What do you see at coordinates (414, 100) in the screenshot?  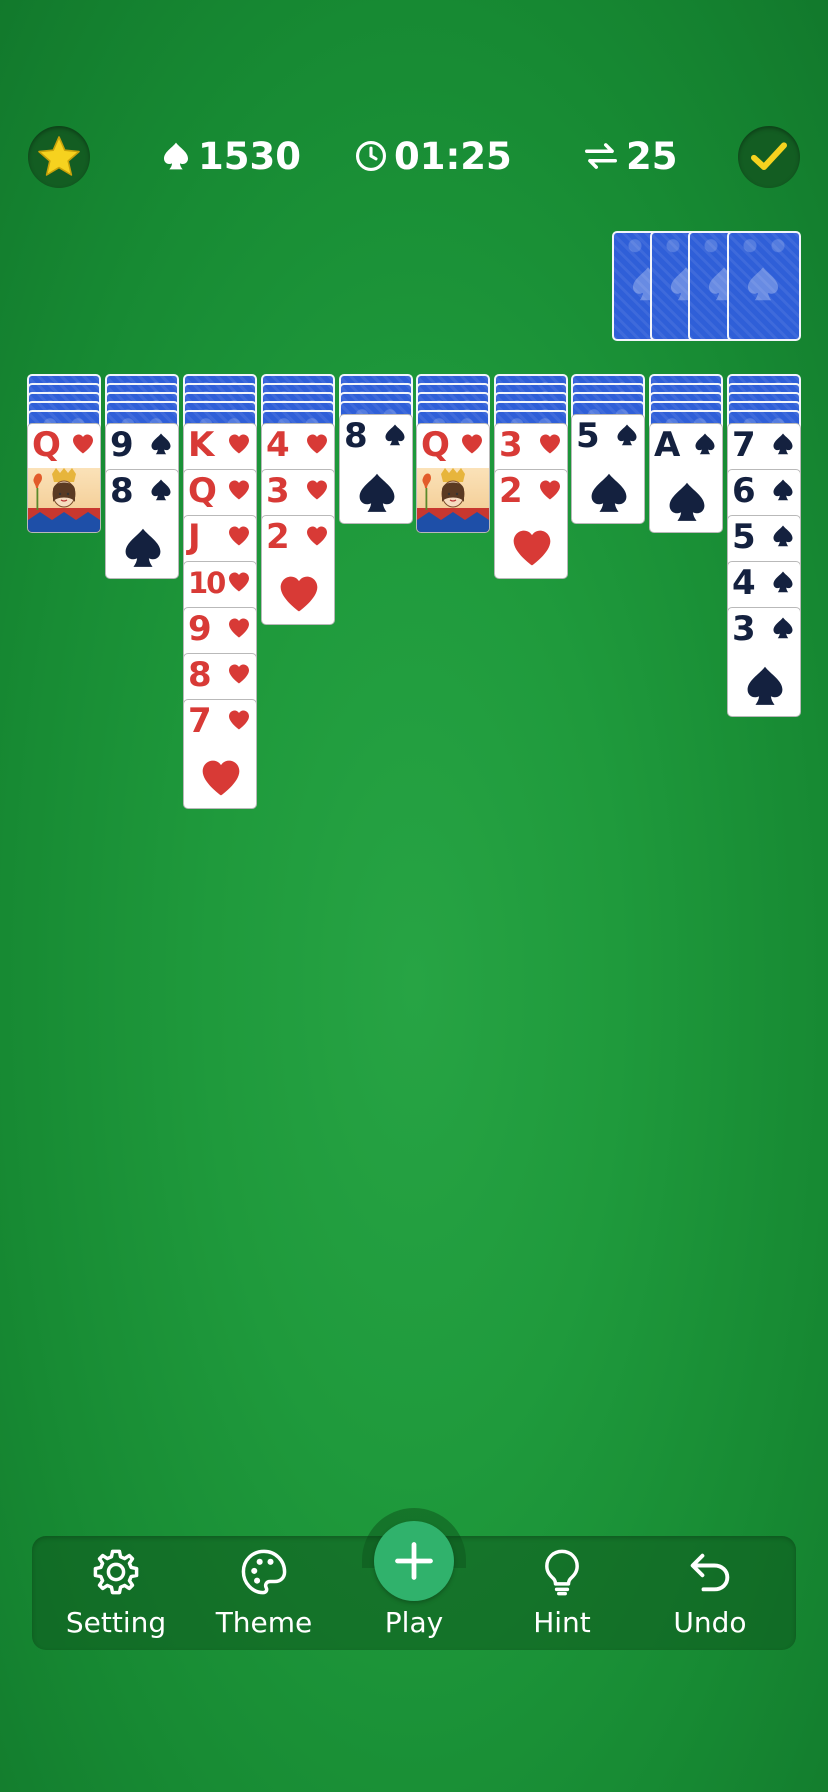 I see `top-bar: 1530 01:25 25` at bounding box center [414, 100].